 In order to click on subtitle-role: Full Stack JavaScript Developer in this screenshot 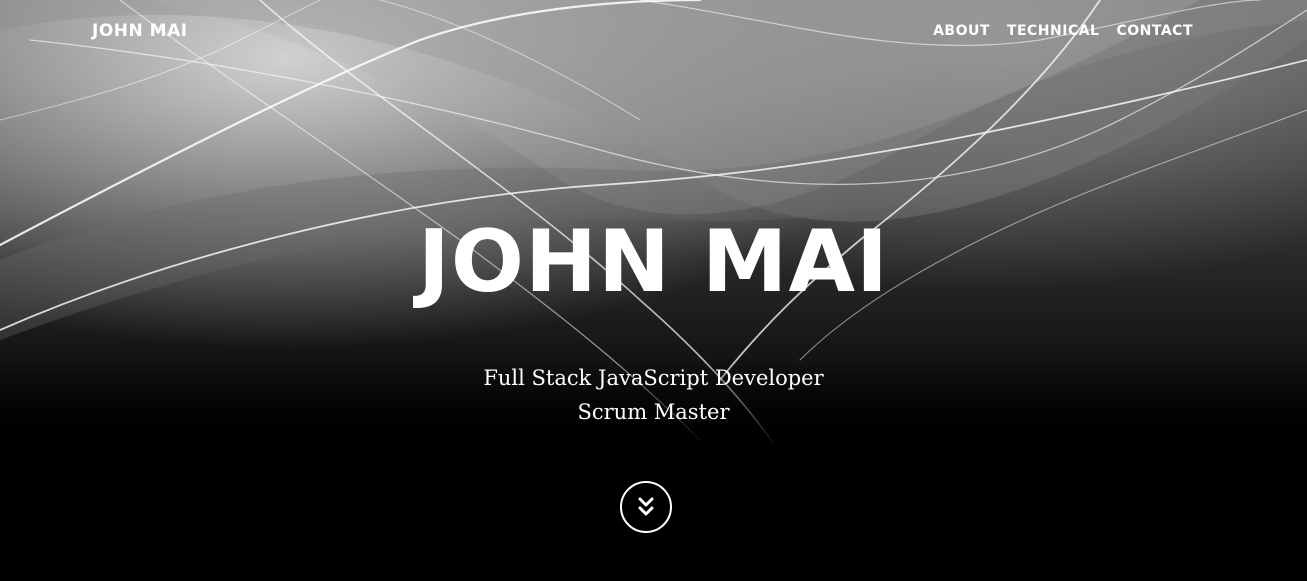, I will do `click(653, 378)`.